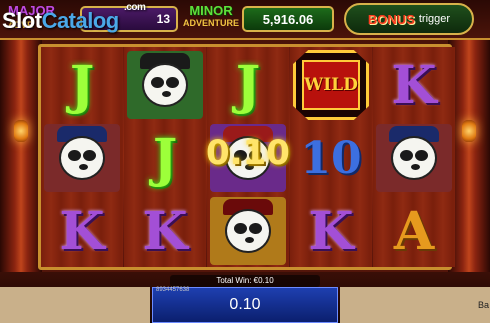 This screenshot has width=490, height=323. What do you see at coordinates (391, 19) in the screenshot?
I see `bonus-label: BONUS` at bounding box center [391, 19].